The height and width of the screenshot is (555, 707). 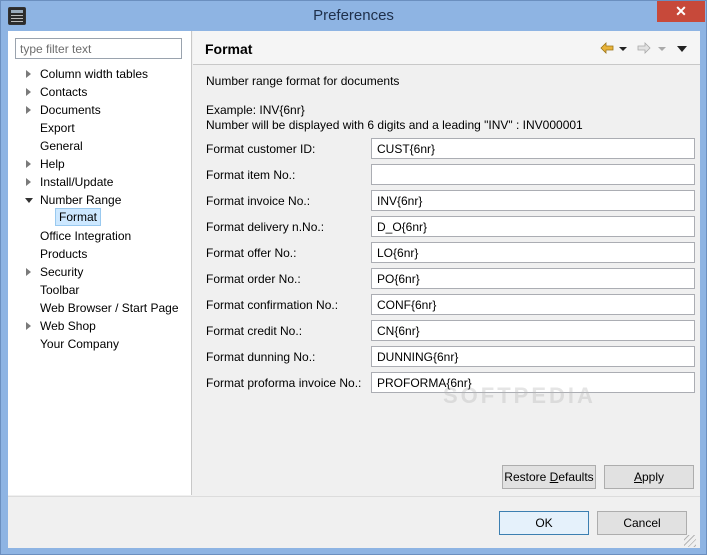 What do you see at coordinates (254, 331) in the screenshot?
I see `field-label: Format credit No.:` at bounding box center [254, 331].